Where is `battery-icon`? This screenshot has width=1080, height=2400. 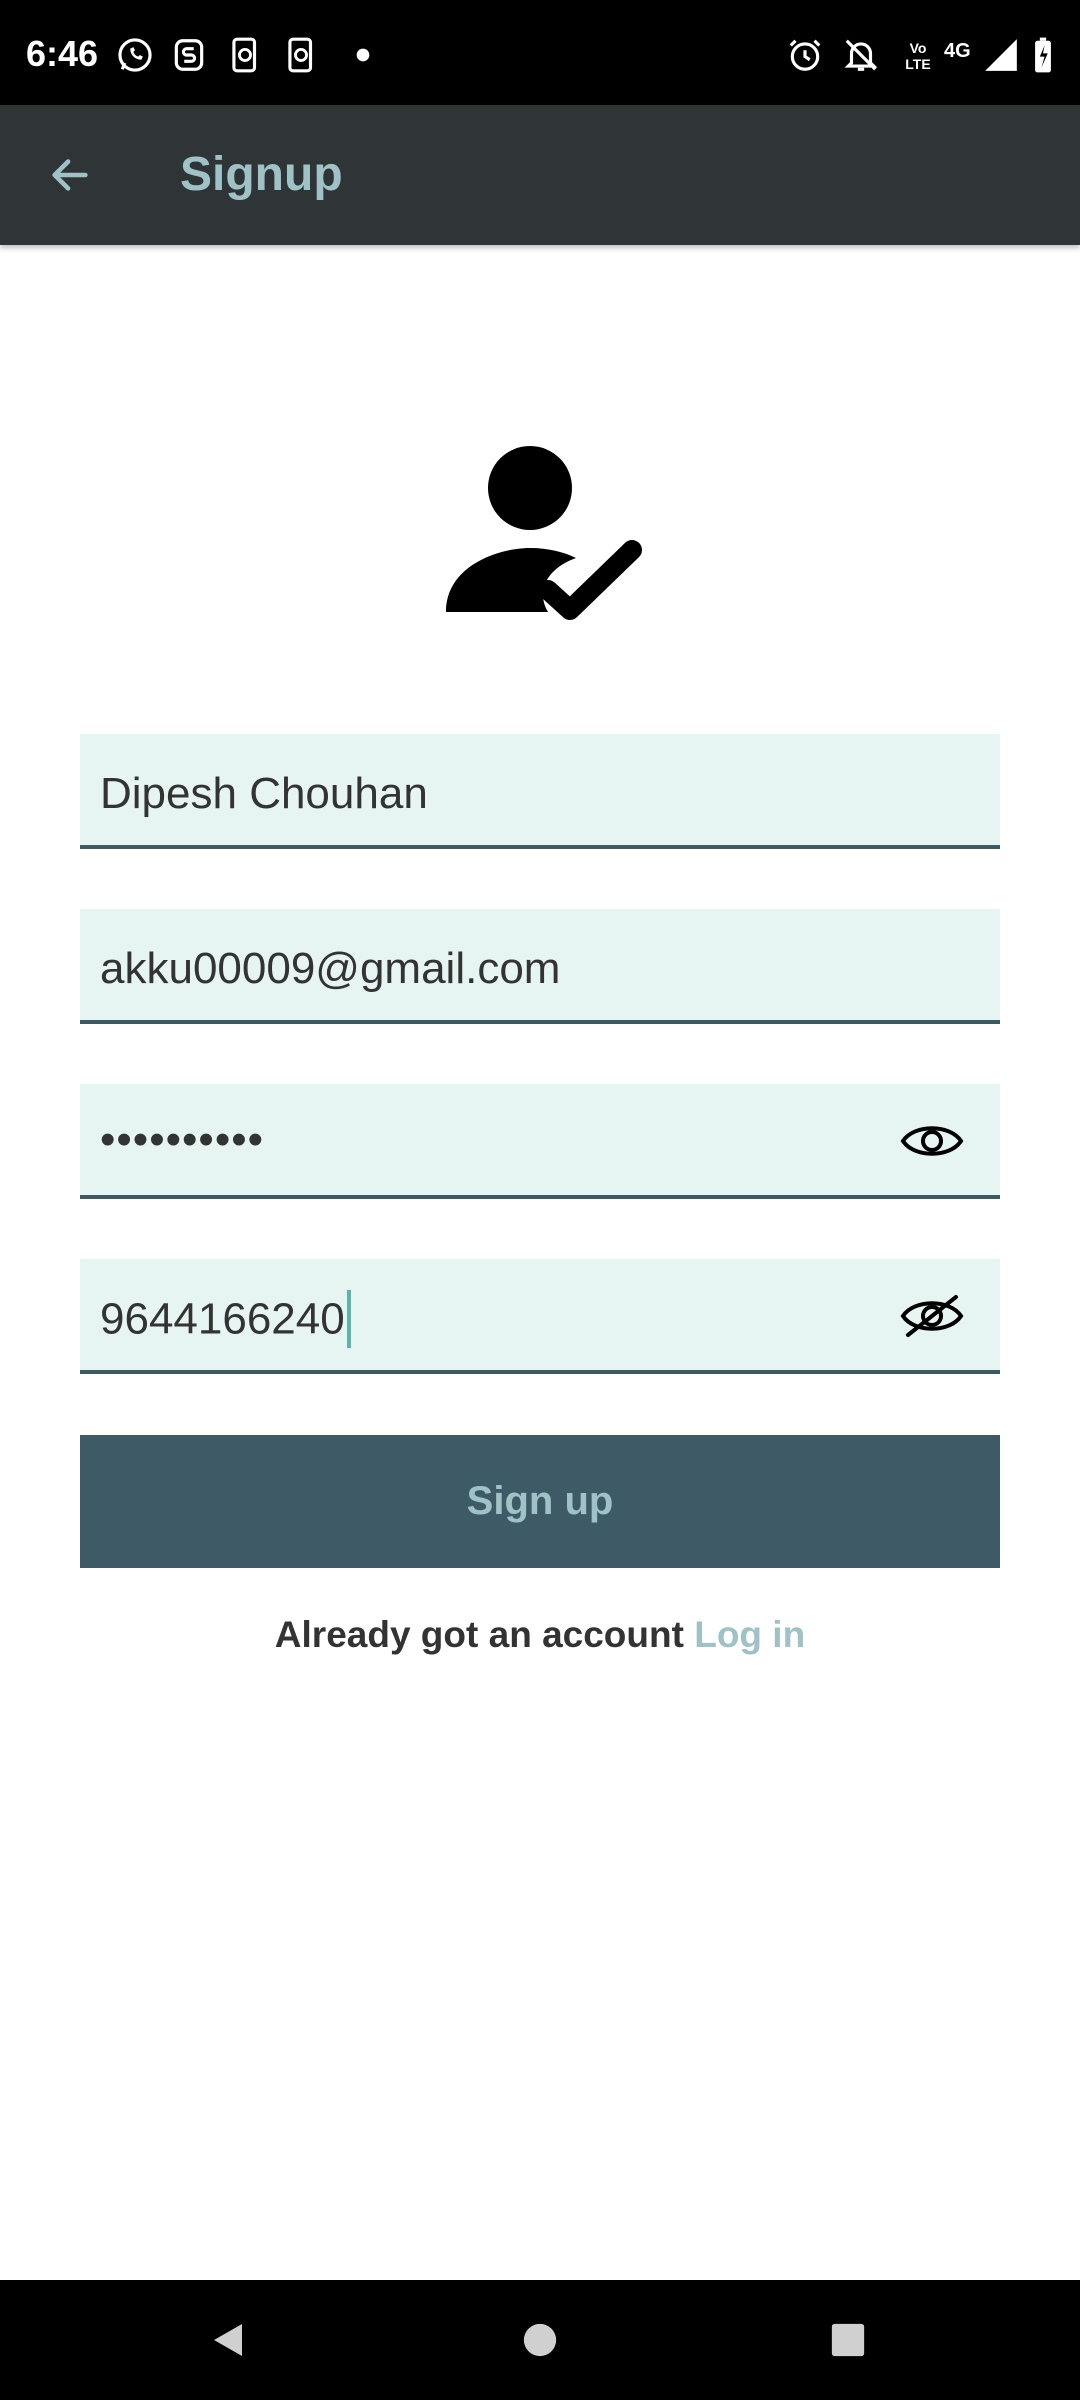 battery-icon is located at coordinates (1043, 55).